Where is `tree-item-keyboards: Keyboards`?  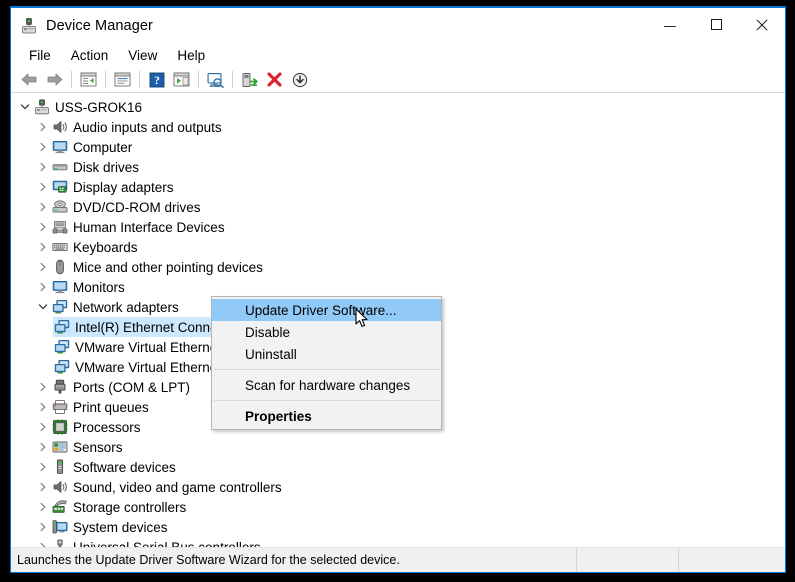
tree-item-keyboards: Keyboards is located at coordinates (398, 247).